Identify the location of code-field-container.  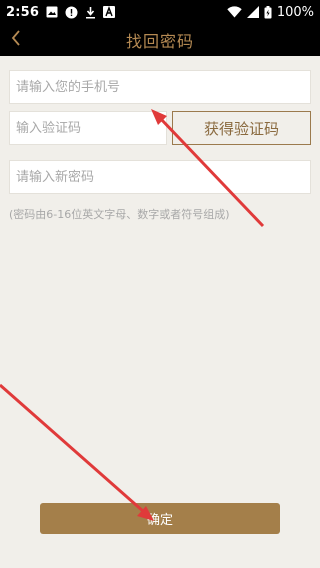
(88, 128).